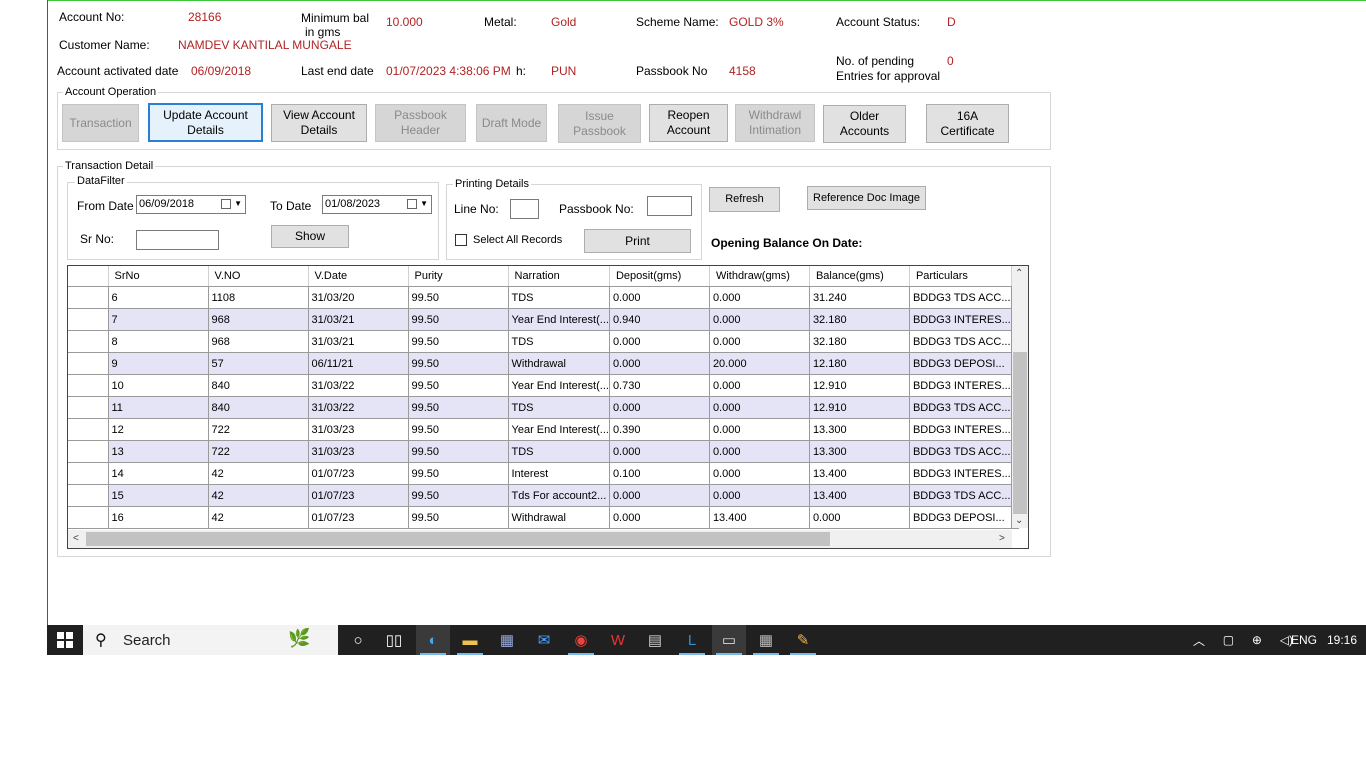  I want to click on mail-icon: ✉, so click(544, 640).